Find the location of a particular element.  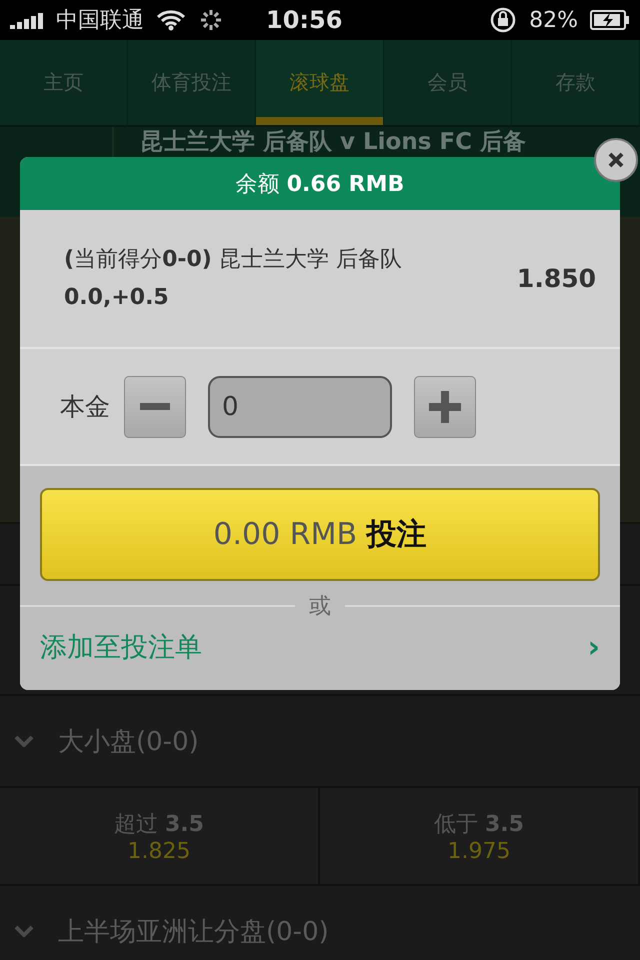

carrier-name: 中国联通 is located at coordinates (100, 21).